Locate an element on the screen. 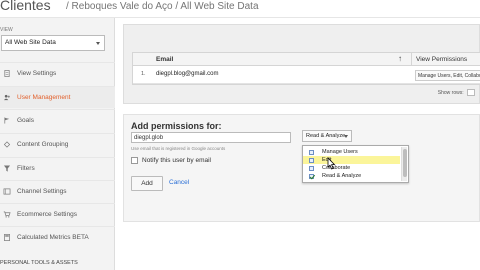  row-email: diegpl.blog@gmail.com is located at coordinates (187, 74).